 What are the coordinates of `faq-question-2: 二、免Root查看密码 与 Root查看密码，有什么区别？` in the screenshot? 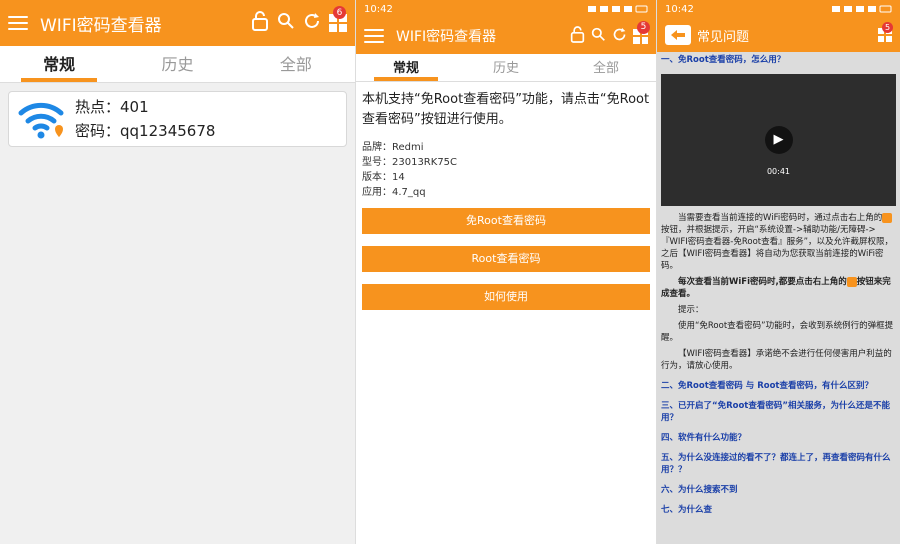 It's located at (778, 386).